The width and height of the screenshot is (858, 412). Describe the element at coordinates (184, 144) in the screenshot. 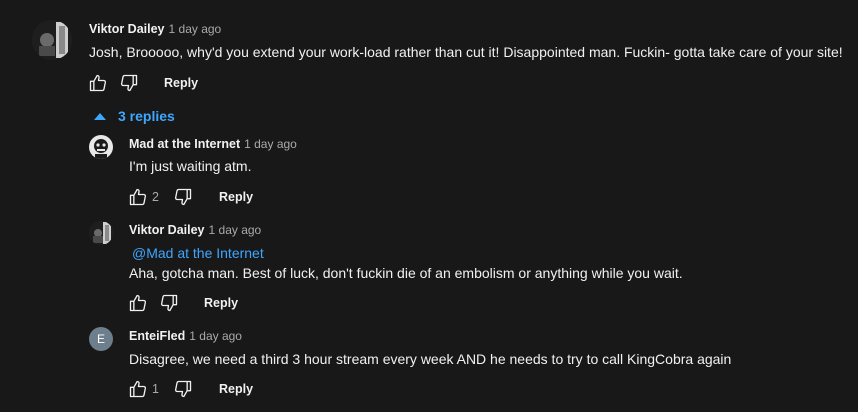

I see `author-name: Mad at the Internet` at that location.